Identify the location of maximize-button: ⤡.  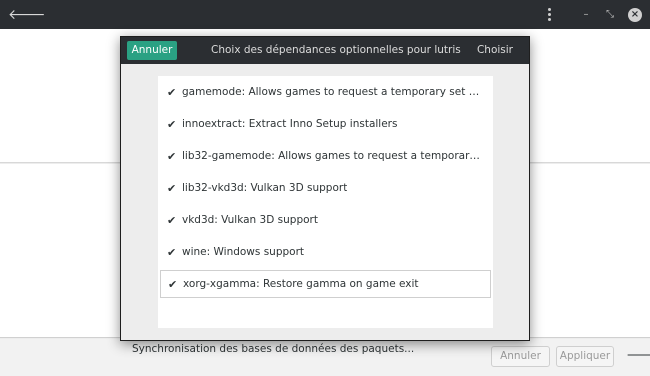
(610, 15).